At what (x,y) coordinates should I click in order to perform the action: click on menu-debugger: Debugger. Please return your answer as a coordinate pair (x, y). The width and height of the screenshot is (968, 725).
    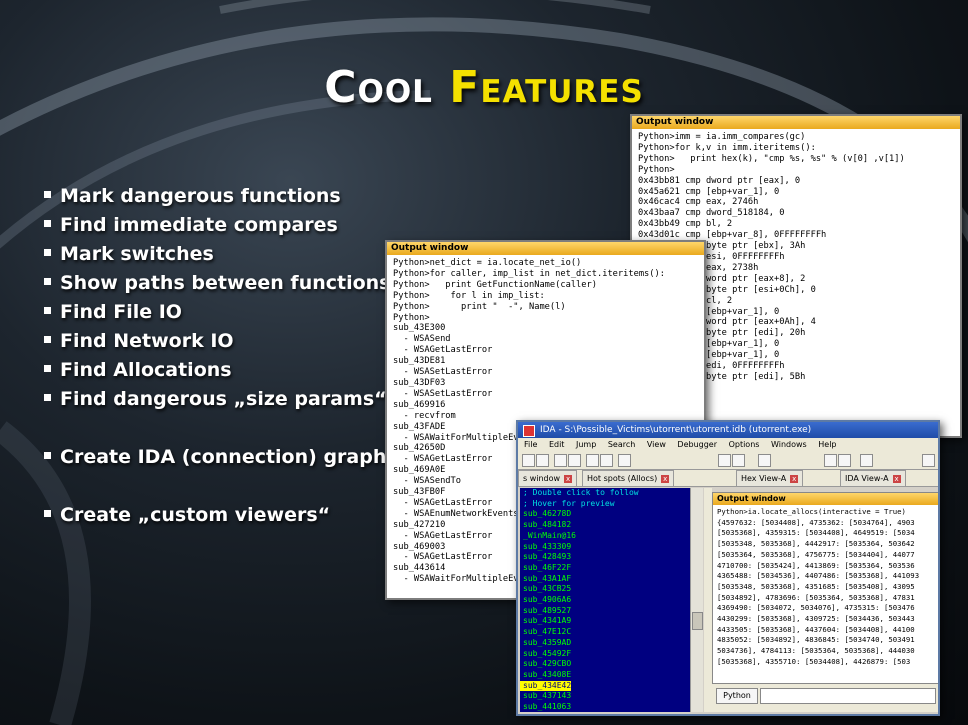
    Looking at the image, I should click on (697, 444).